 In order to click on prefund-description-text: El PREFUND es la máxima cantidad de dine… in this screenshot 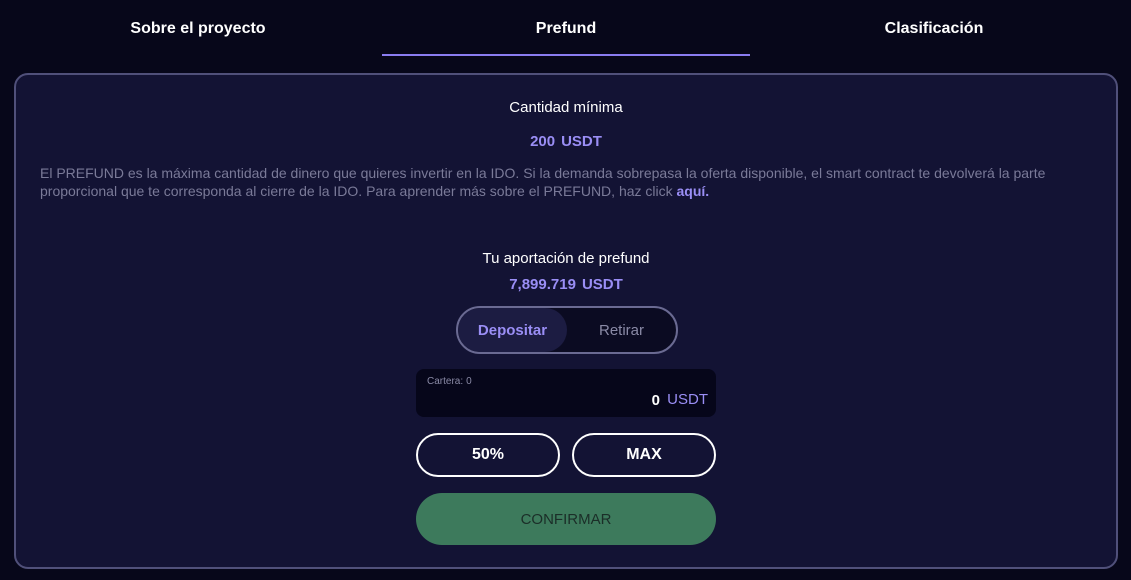, I will do `click(543, 182)`.